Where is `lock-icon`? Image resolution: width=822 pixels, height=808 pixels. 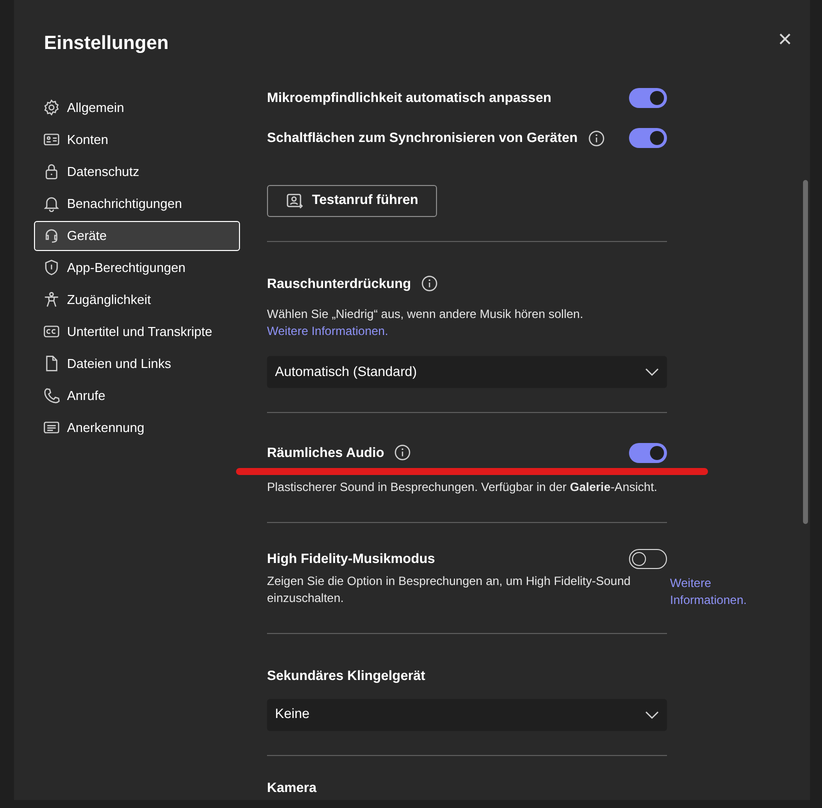
lock-icon is located at coordinates (51, 171).